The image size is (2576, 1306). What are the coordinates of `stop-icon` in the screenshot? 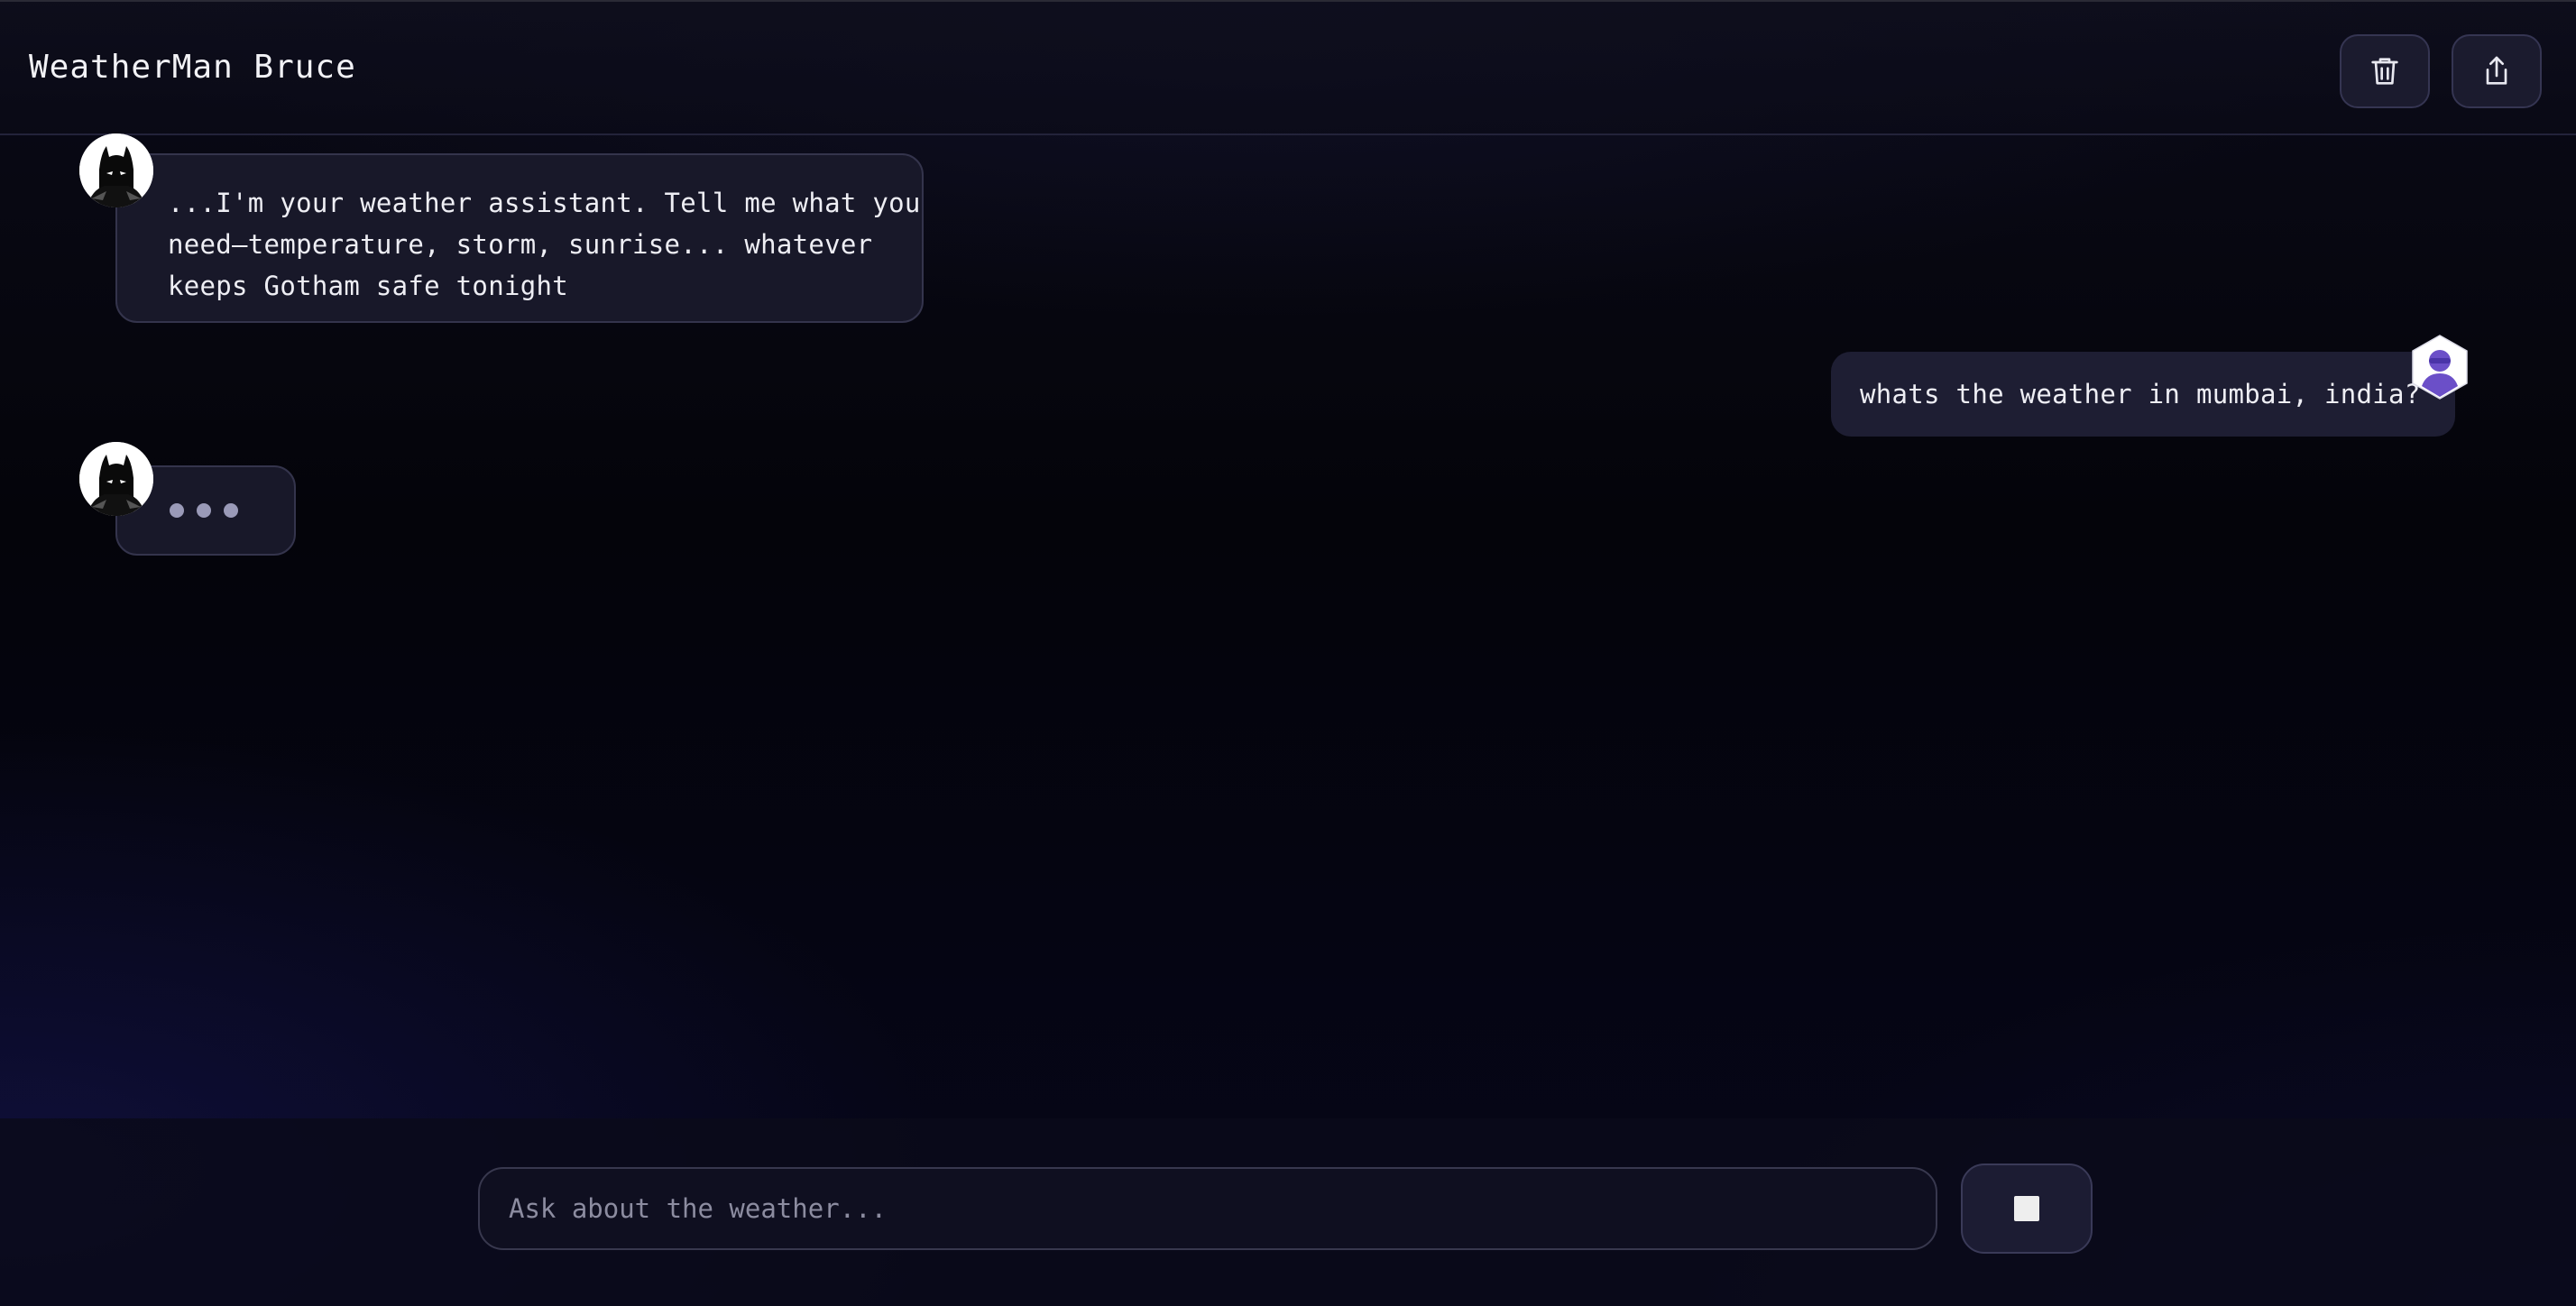 It's located at (2027, 1208).